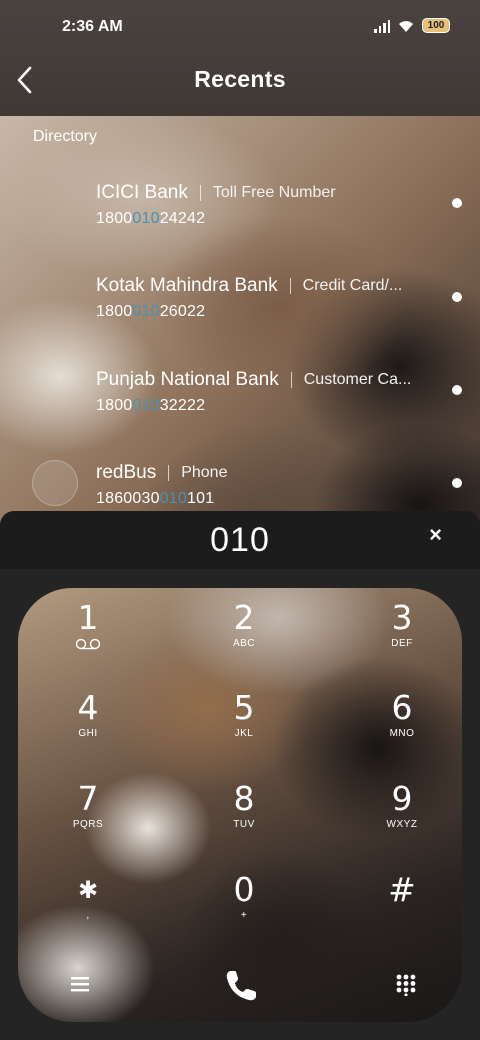 This screenshot has height=1040, width=480. Describe the element at coordinates (244, 907) in the screenshot. I see `key-0: 0 +` at that location.